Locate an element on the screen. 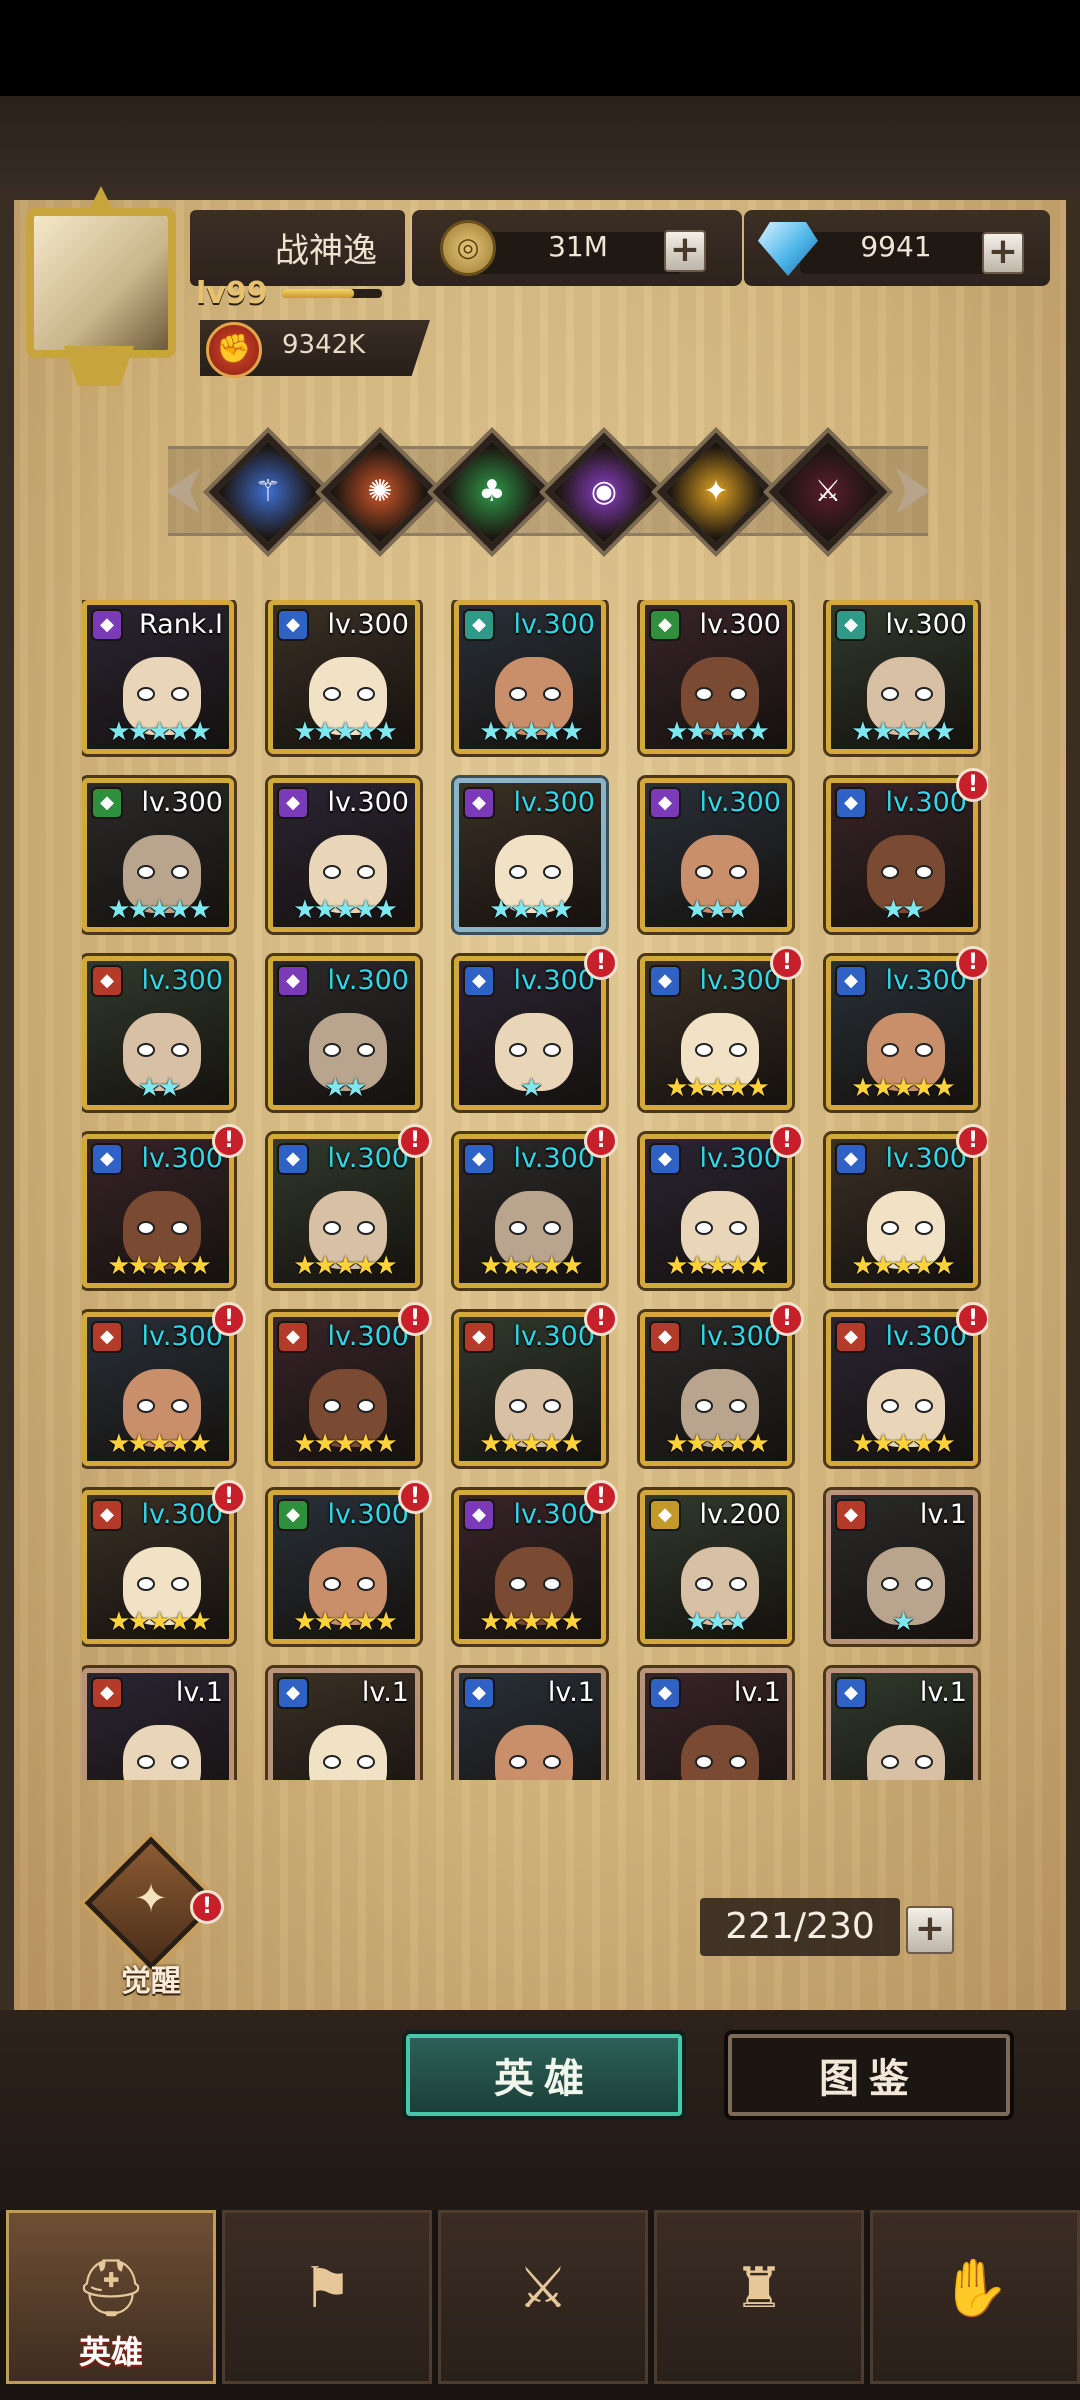 This screenshot has height=2400, width=1080. player-level: lv99 is located at coordinates (232, 293).